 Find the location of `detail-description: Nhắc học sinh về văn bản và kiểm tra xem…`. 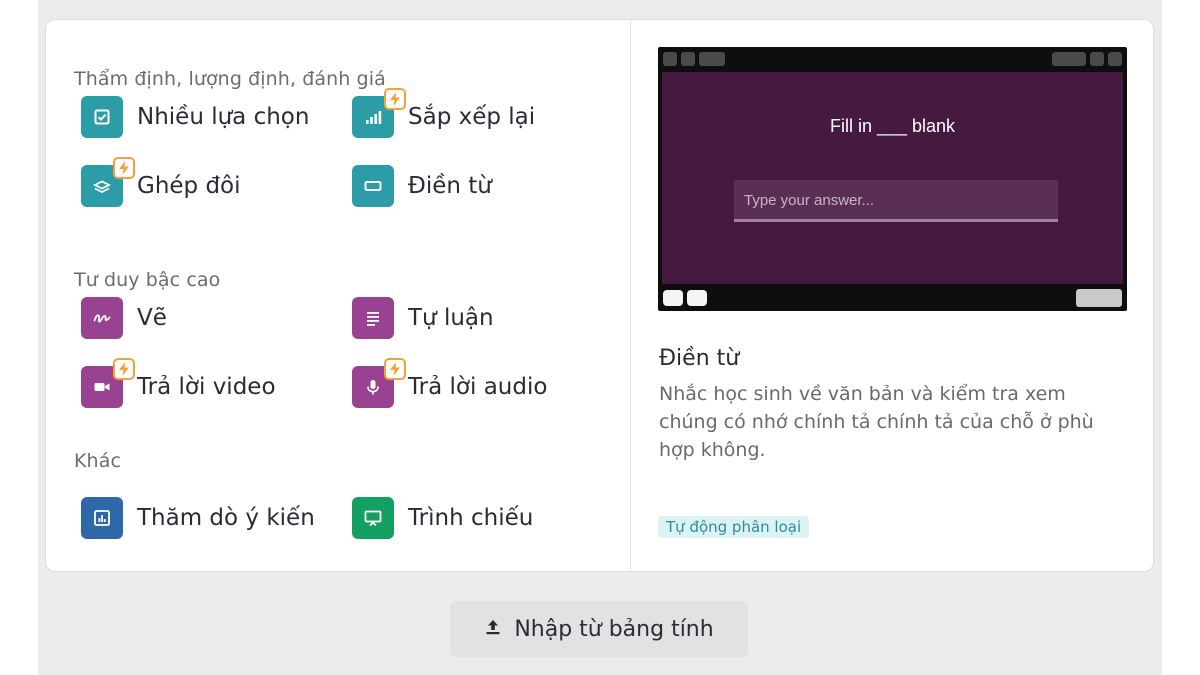

detail-description: Nhắc học sinh về văn bản và kiểm tra xem… is located at coordinates (876, 422).